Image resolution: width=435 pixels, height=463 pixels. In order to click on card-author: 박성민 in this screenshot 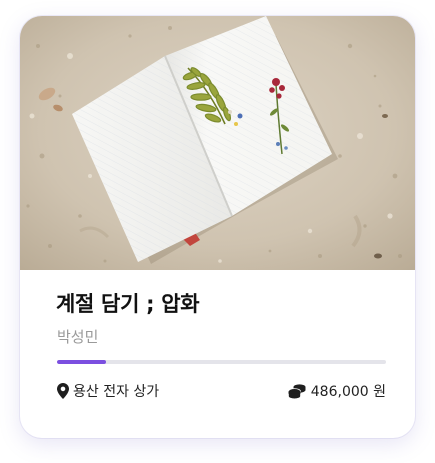, I will do `click(78, 337)`.